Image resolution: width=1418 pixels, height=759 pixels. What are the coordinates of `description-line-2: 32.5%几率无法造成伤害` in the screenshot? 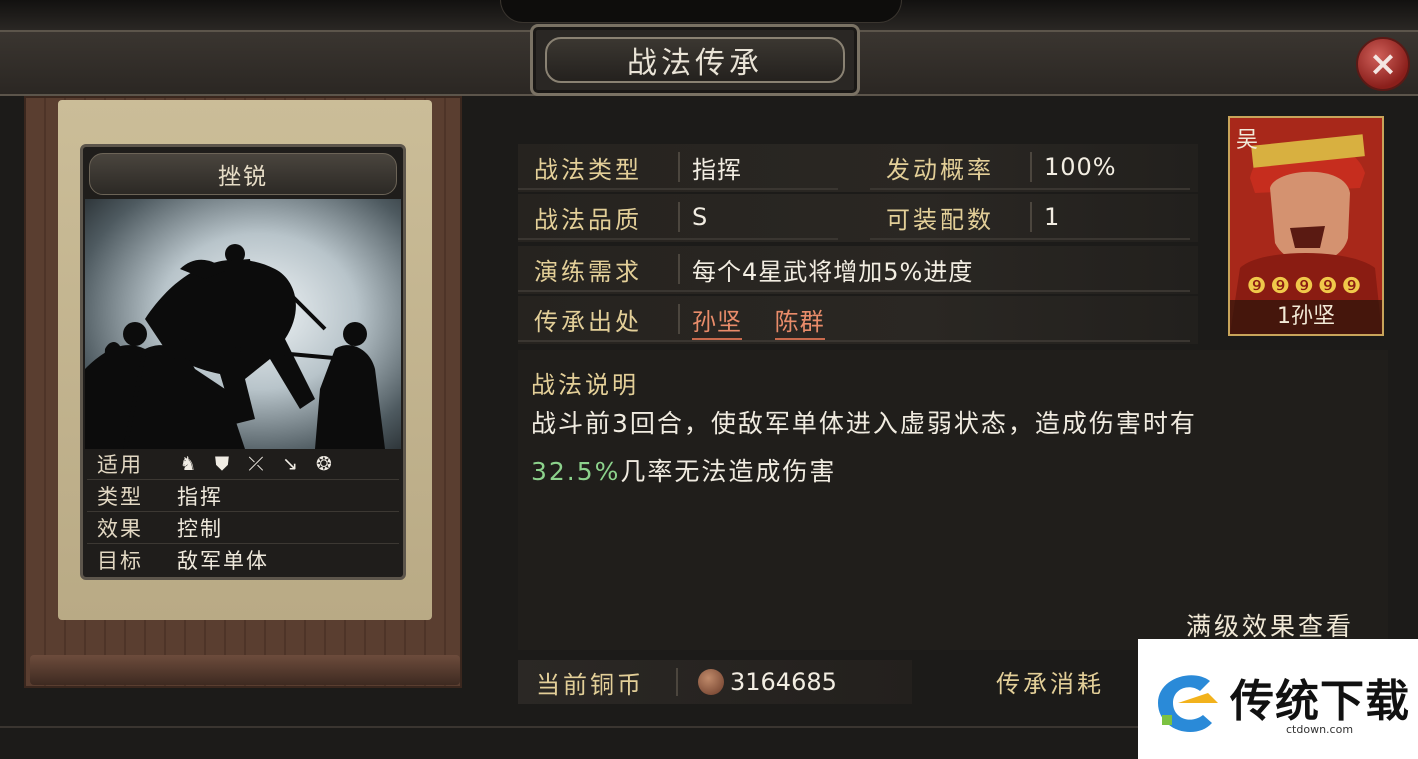 It's located at (941, 472).